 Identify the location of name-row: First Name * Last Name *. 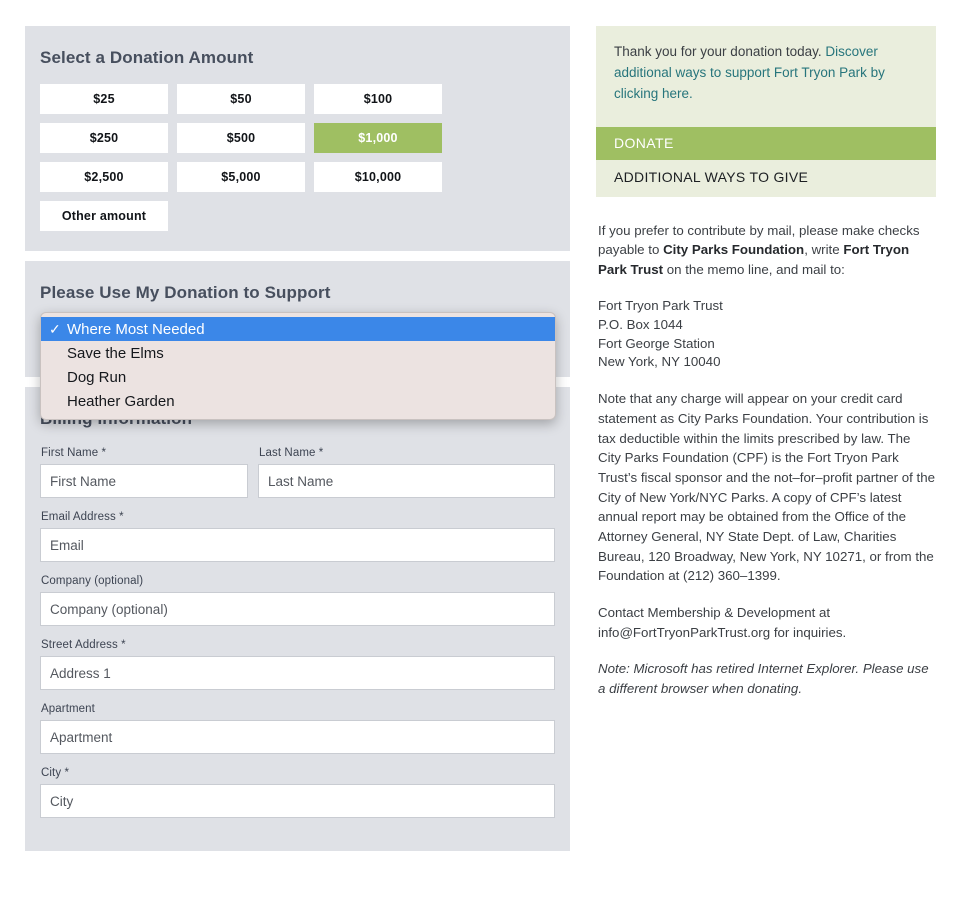
(297, 472).